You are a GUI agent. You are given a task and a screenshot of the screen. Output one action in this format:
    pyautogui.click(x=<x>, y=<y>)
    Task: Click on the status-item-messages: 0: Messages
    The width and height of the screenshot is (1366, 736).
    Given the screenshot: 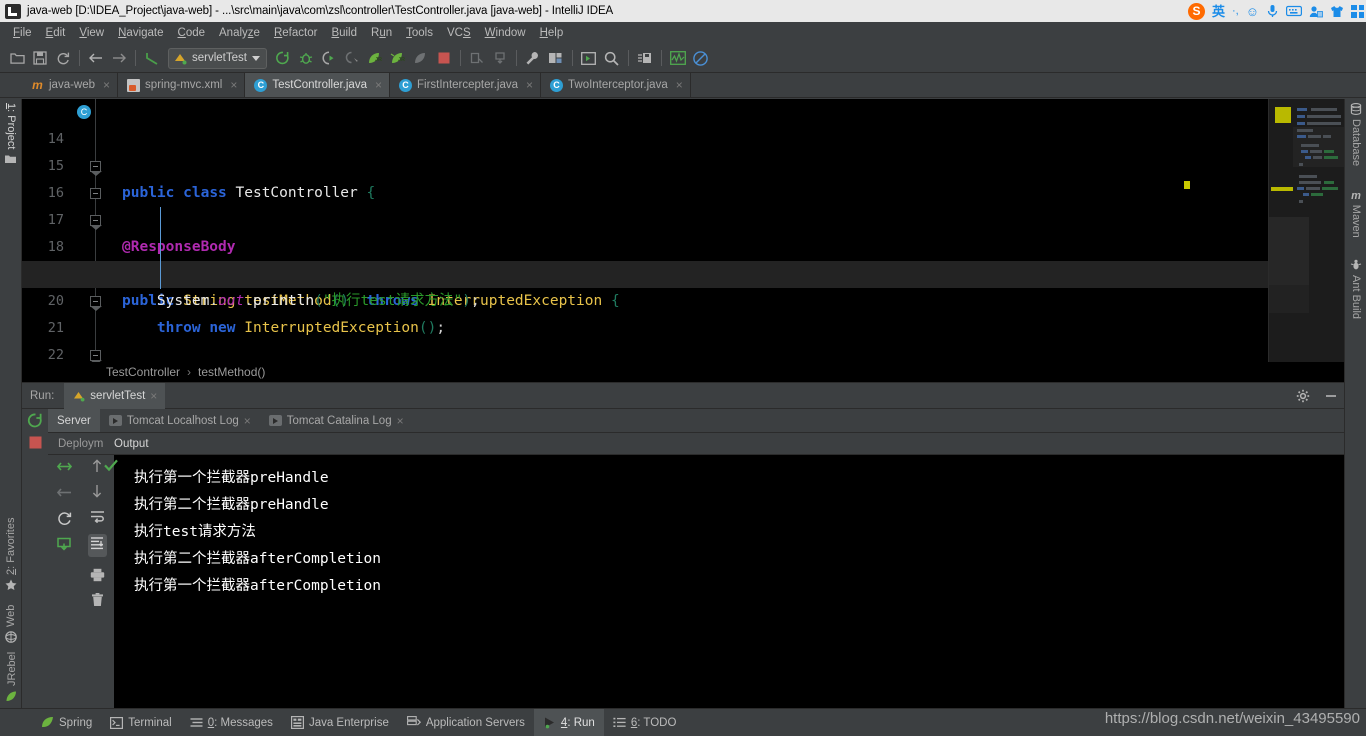 What is the action you would take?
    pyautogui.click(x=231, y=722)
    